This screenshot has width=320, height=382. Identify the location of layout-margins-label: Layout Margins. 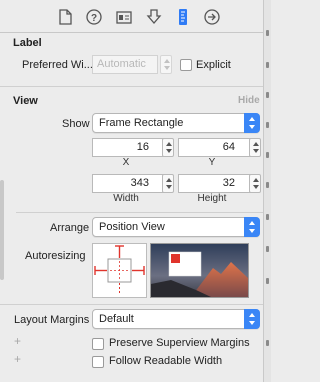
(52, 320).